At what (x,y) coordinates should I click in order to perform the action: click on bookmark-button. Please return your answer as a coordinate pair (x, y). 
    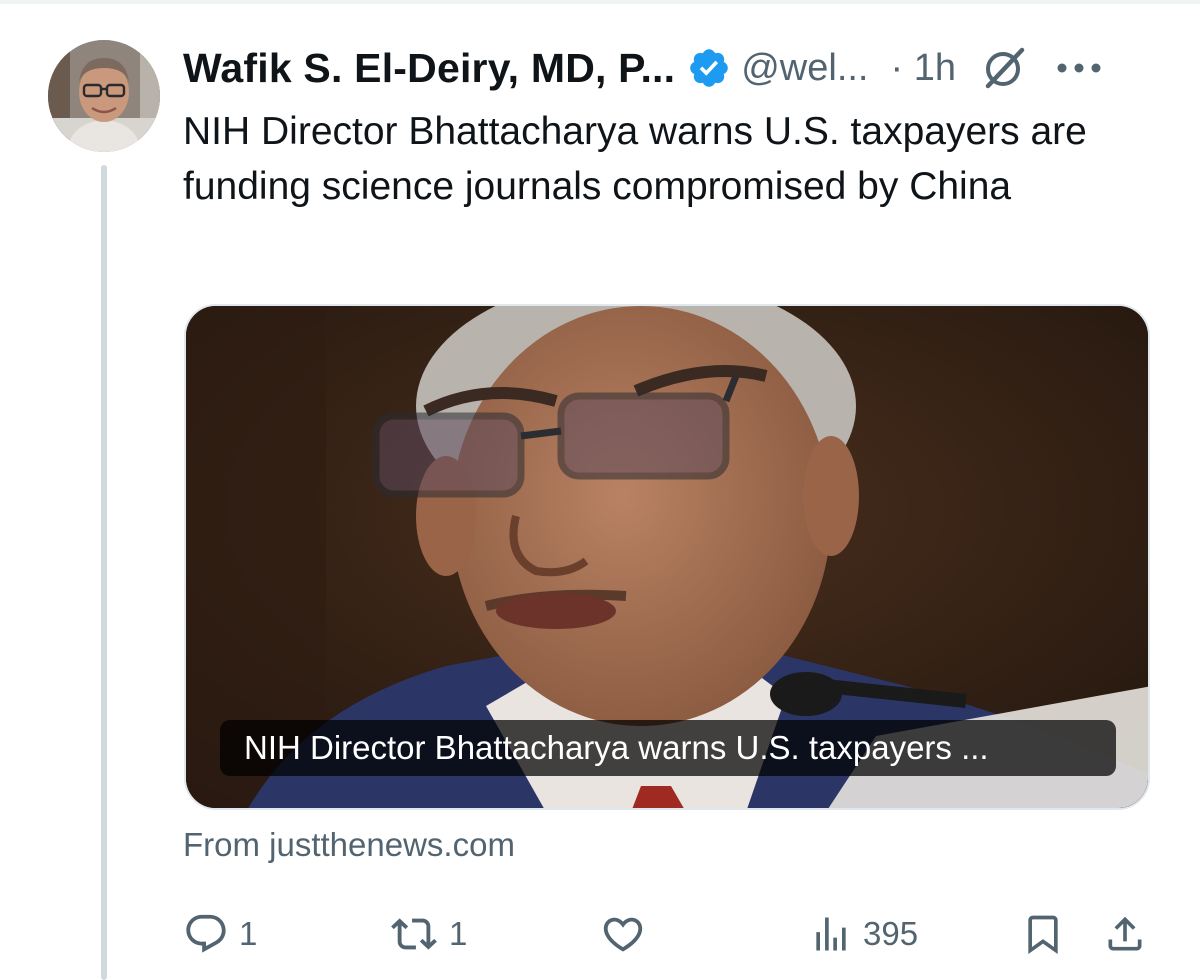
    Looking at the image, I should click on (1043, 934).